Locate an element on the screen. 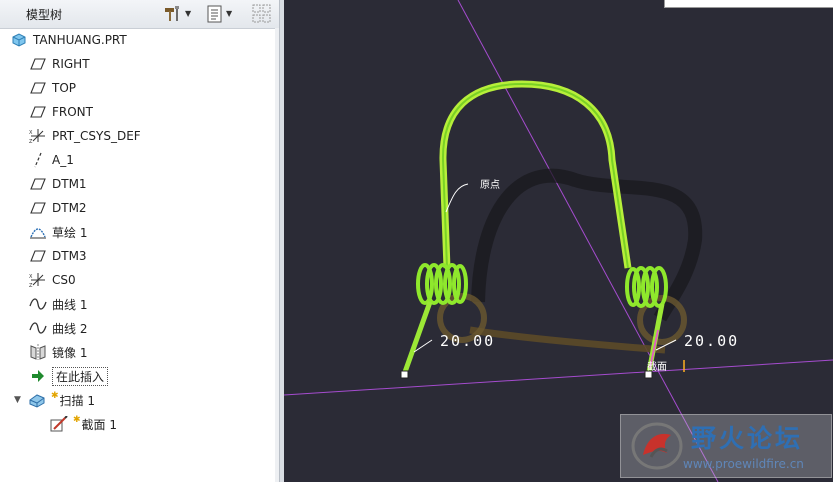 Image resolution: width=833 pixels, height=482 pixels. section-sketch-icon is located at coordinates (59, 424).